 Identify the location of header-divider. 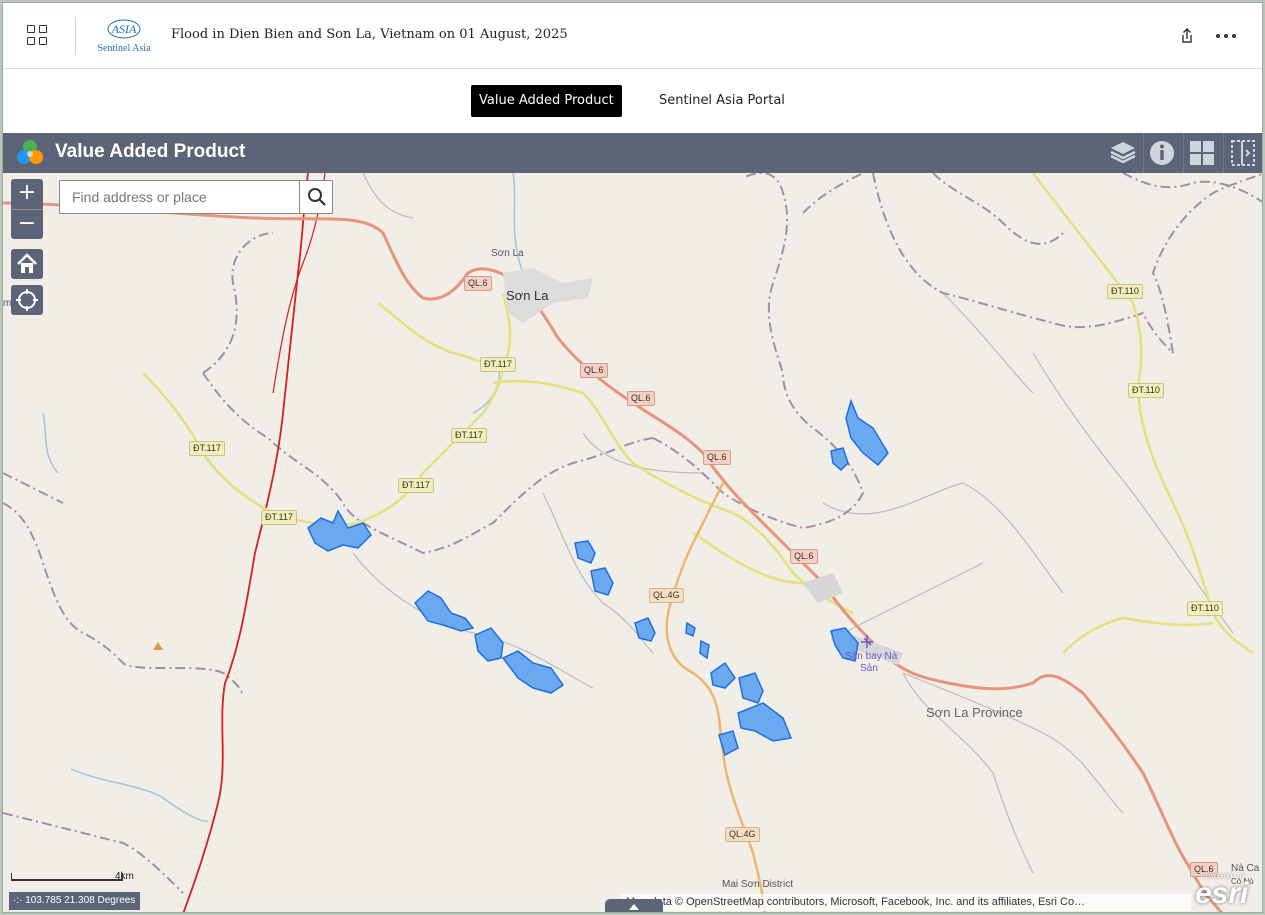
(75, 36).